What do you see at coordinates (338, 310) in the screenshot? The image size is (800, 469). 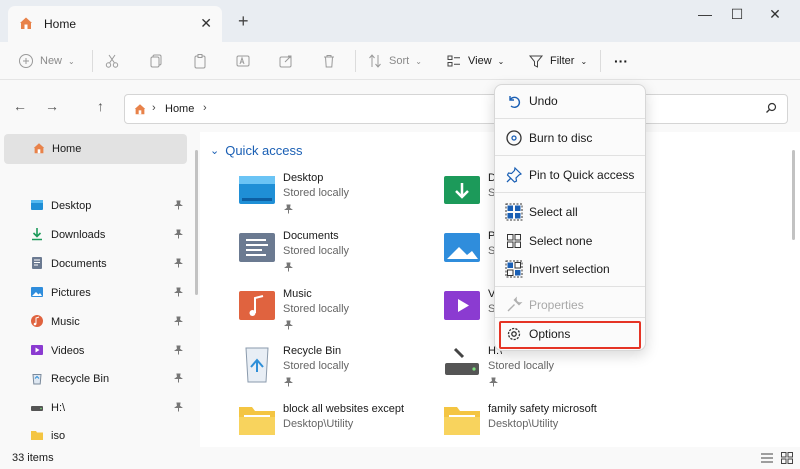 I see `list-item-music: Music Stored locally` at bounding box center [338, 310].